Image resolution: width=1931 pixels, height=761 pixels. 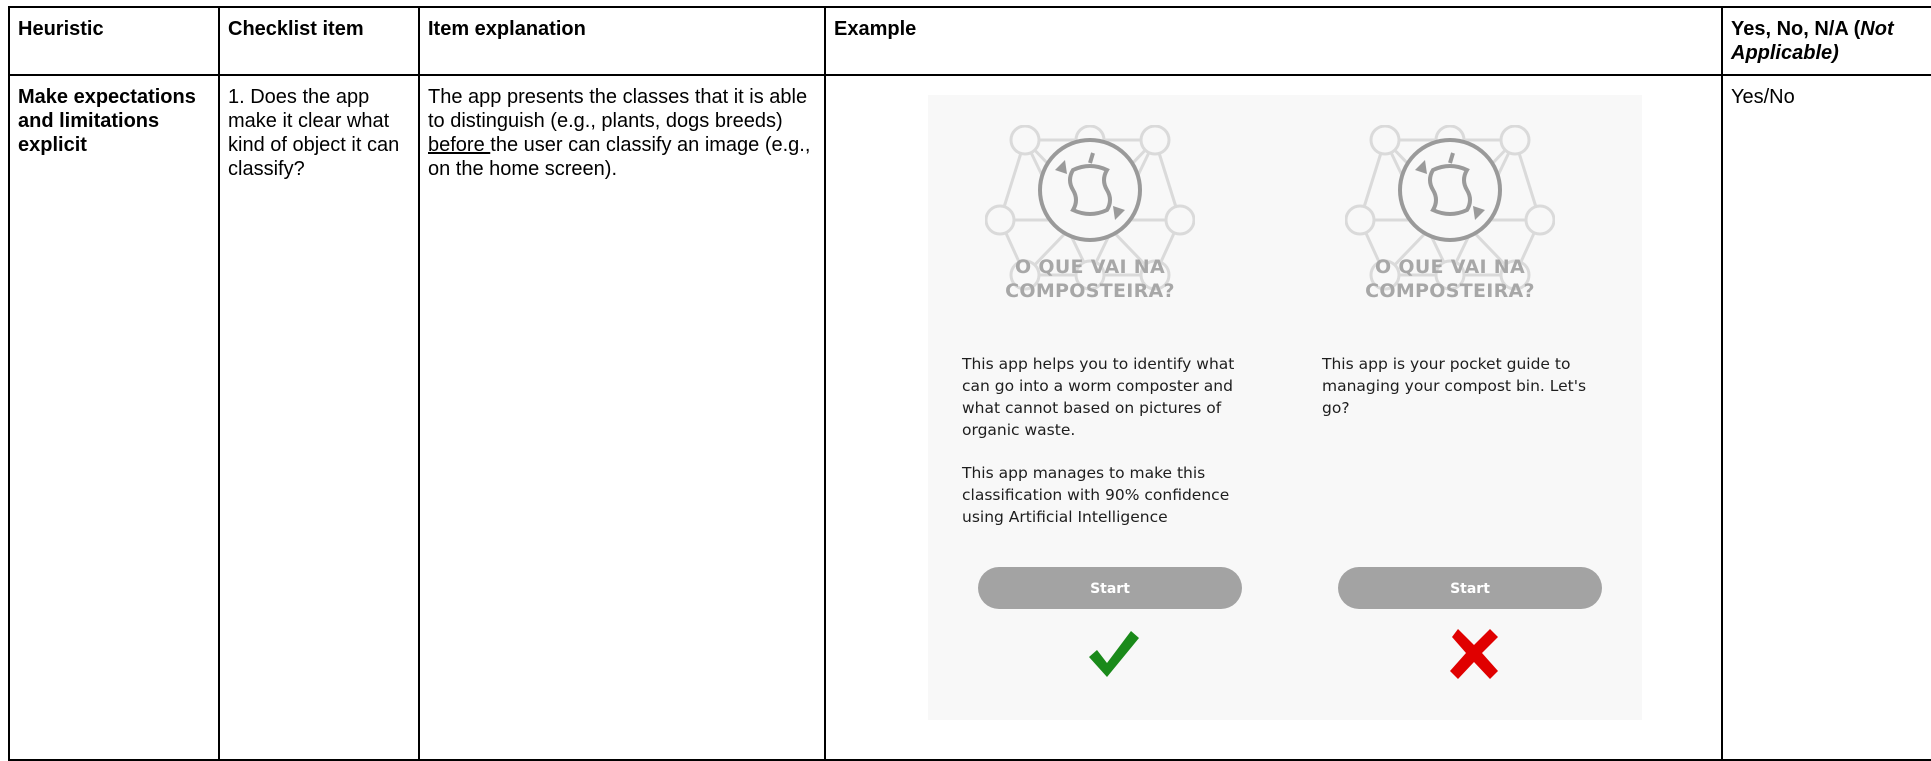 What do you see at coordinates (319, 41) in the screenshot?
I see `header-checklist-item: Checklist item` at bounding box center [319, 41].